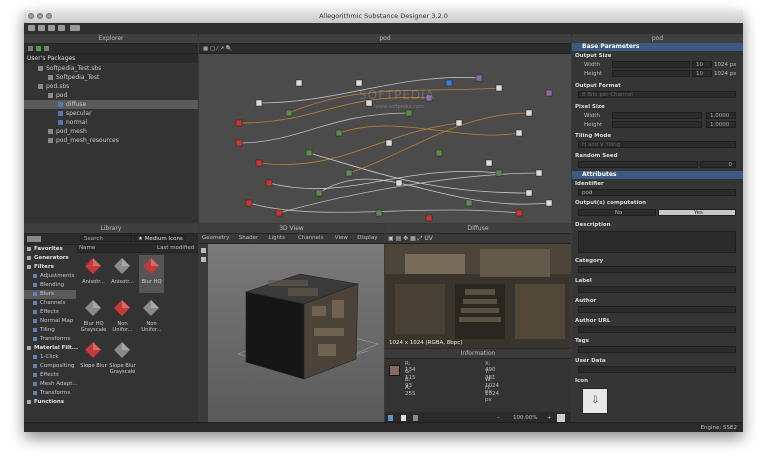 The width and height of the screenshot is (768, 462). Describe the element at coordinates (111, 95) in the screenshot. I see `explorer-item: pod` at that location.